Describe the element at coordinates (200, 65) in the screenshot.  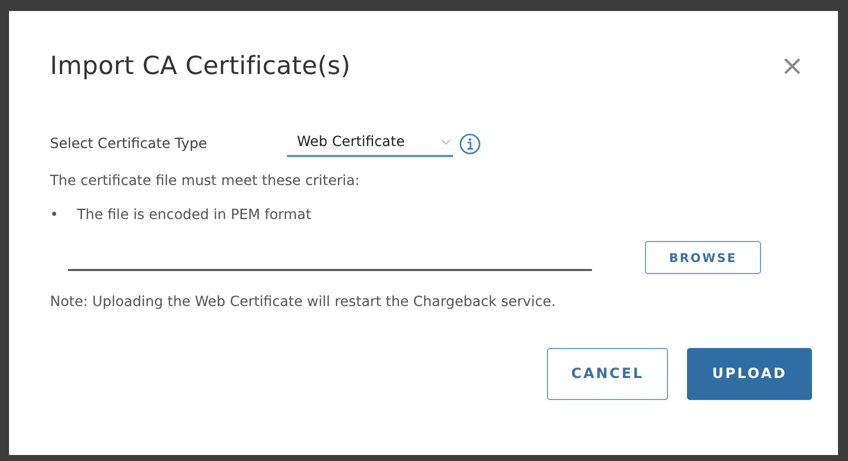
I see `dialog-title: Import CA Certificate(s)` at that location.